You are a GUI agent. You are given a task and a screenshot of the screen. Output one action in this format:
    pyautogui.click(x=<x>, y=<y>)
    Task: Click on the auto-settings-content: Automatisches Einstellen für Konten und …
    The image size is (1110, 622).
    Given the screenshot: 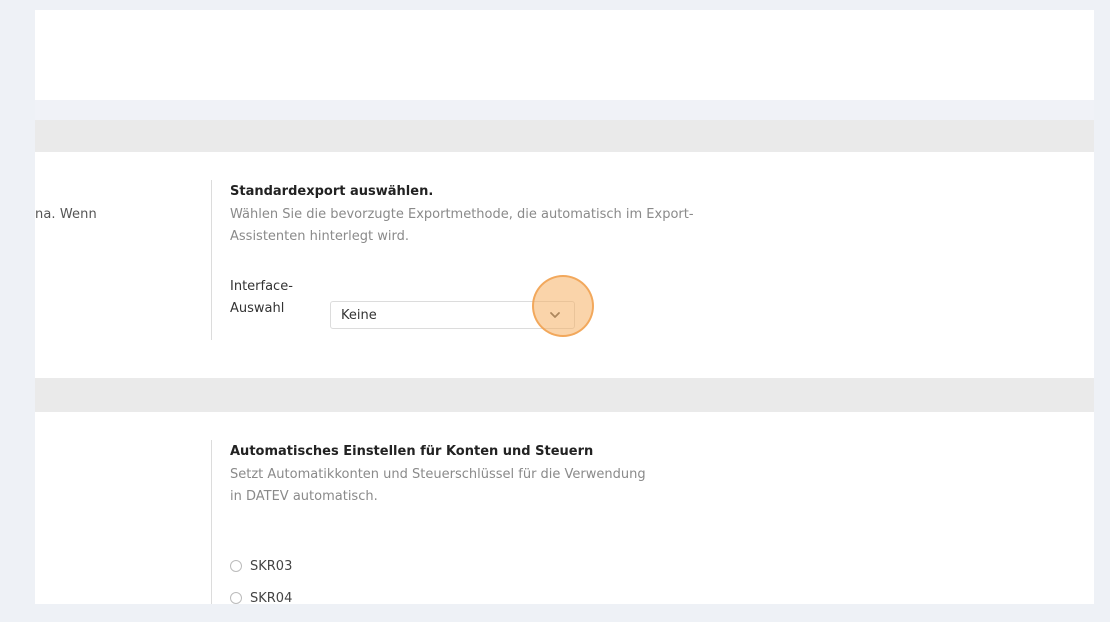 What is the action you would take?
    pyautogui.click(x=445, y=524)
    